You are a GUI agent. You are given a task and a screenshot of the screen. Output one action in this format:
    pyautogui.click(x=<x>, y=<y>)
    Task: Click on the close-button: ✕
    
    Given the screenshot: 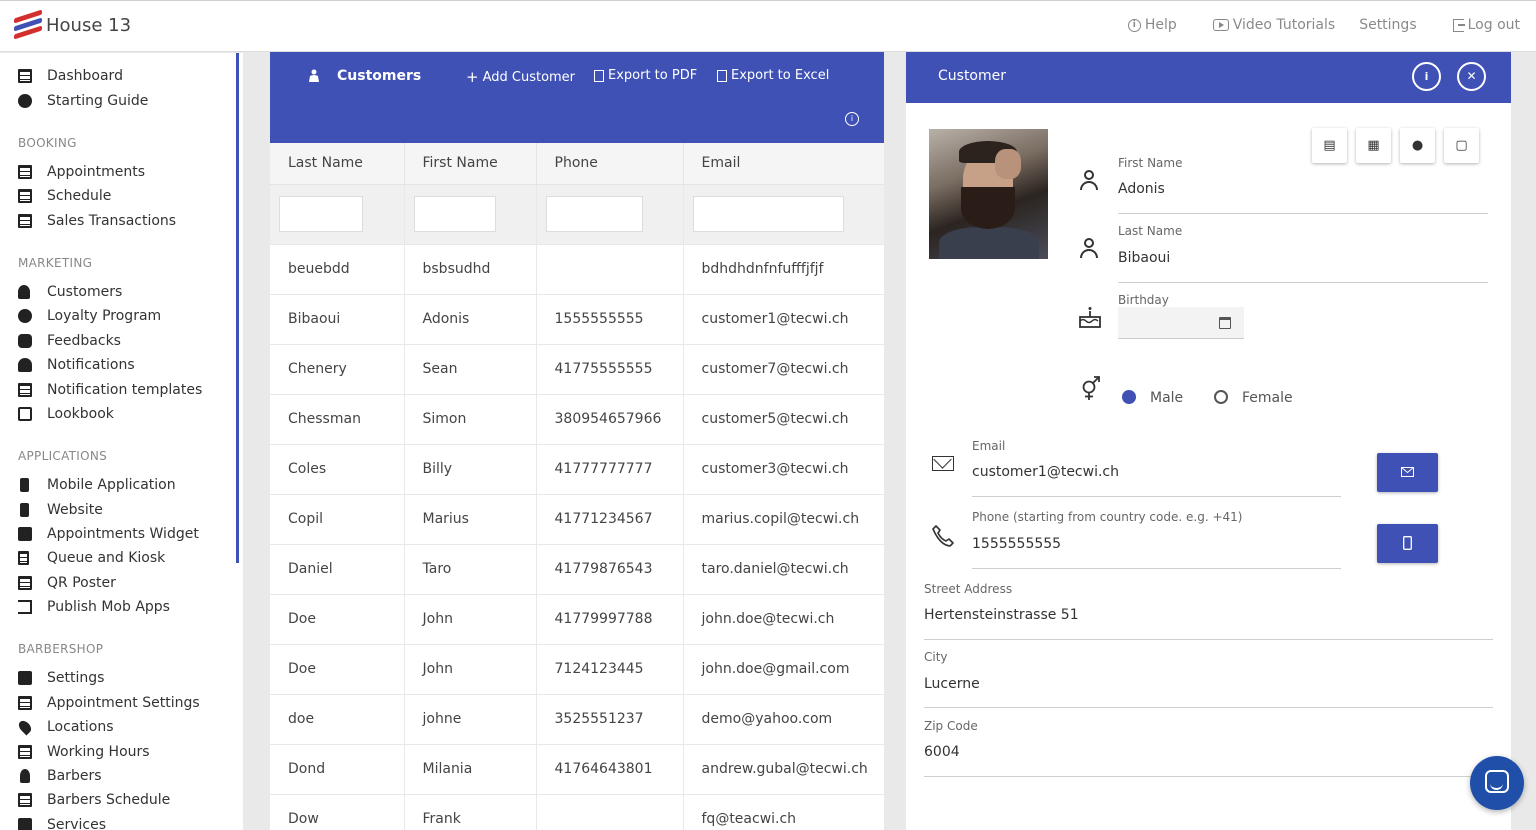 What is the action you would take?
    pyautogui.click(x=1471, y=76)
    